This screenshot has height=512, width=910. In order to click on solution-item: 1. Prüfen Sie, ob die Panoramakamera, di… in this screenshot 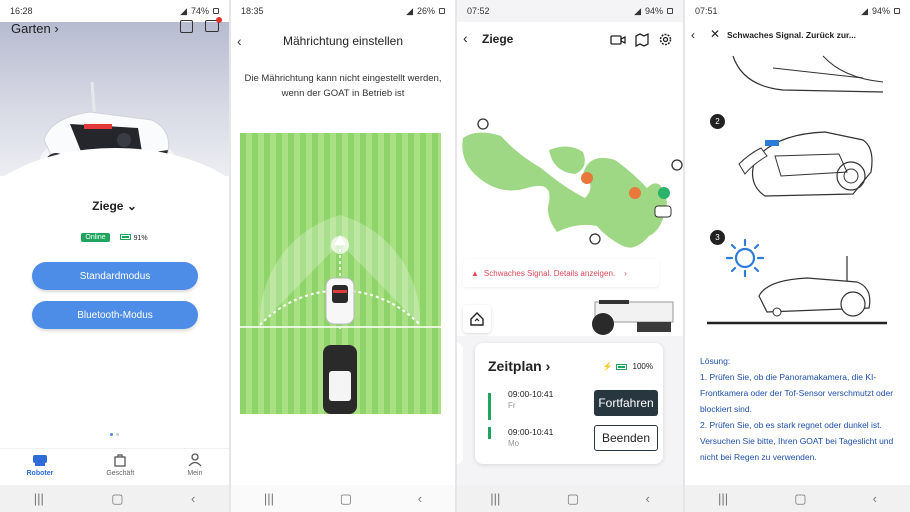, I will do `click(797, 393)`.